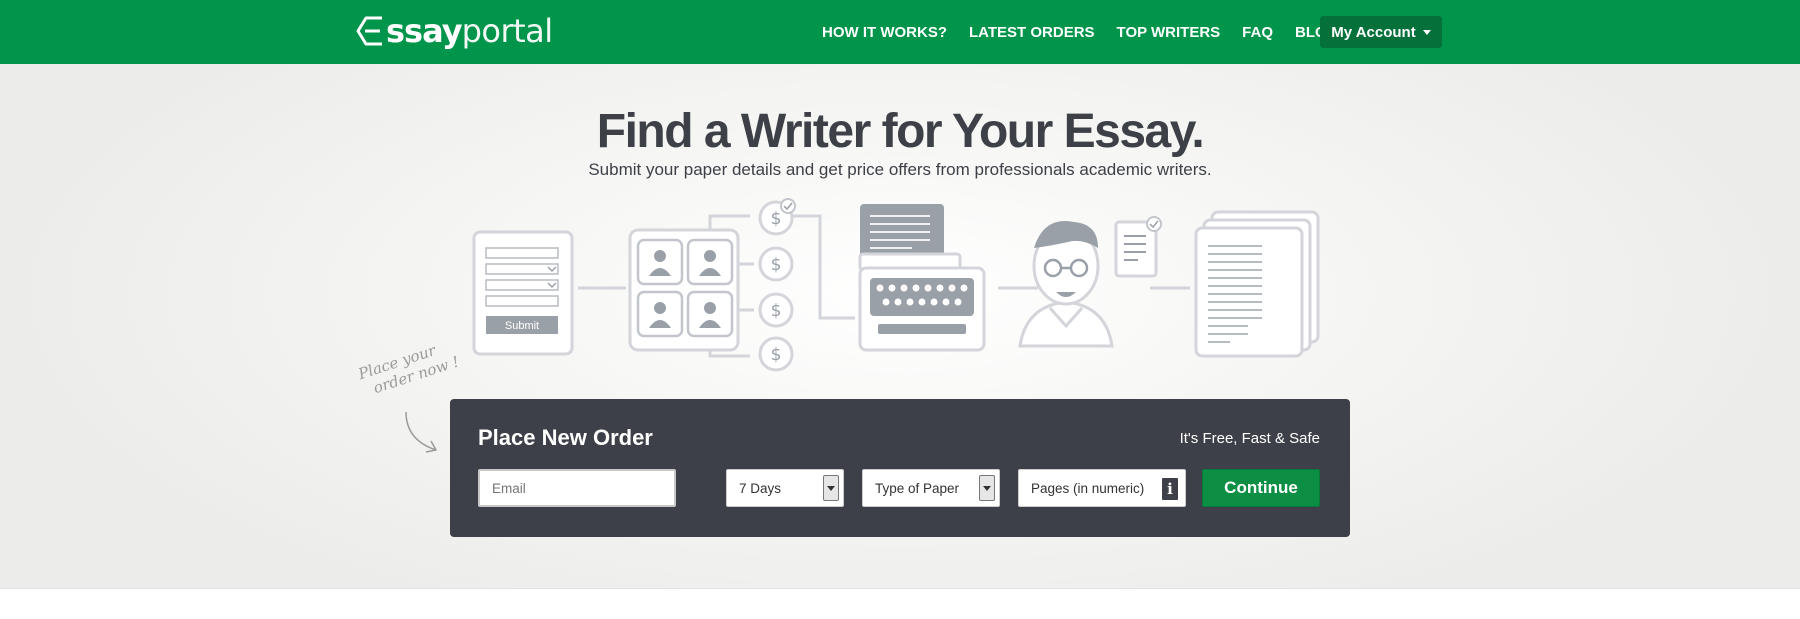  What do you see at coordinates (507, 31) in the screenshot?
I see `logo-text-portal: portal` at bounding box center [507, 31].